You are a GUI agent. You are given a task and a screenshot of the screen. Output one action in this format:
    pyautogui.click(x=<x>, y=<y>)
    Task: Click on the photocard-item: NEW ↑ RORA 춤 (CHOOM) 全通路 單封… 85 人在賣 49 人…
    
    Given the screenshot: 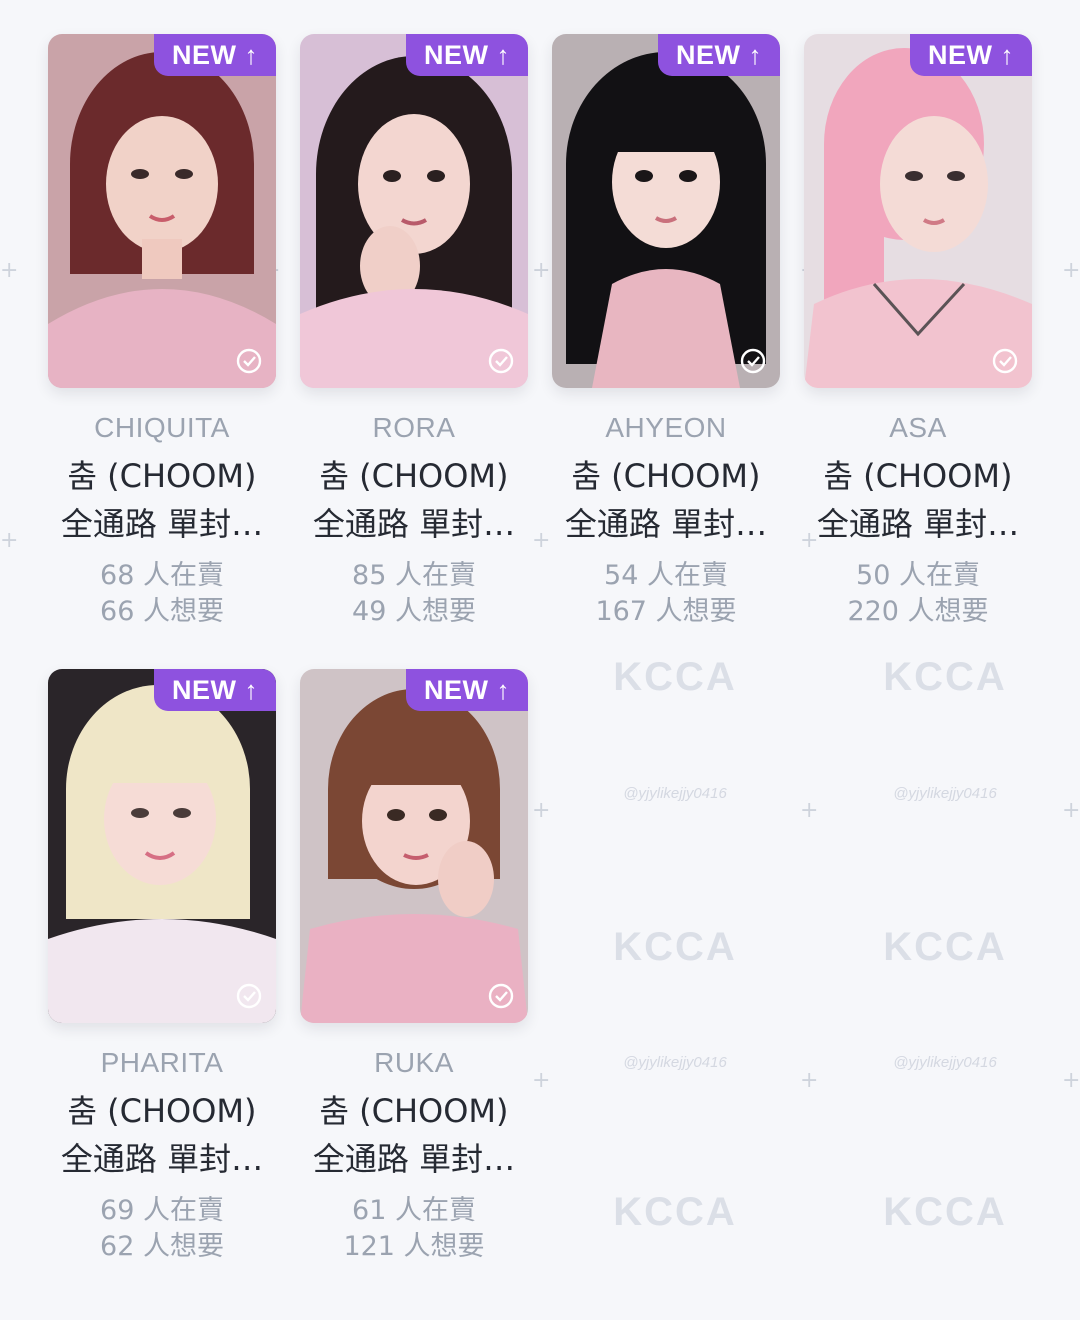 What is the action you would take?
    pyautogui.click(x=414, y=332)
    